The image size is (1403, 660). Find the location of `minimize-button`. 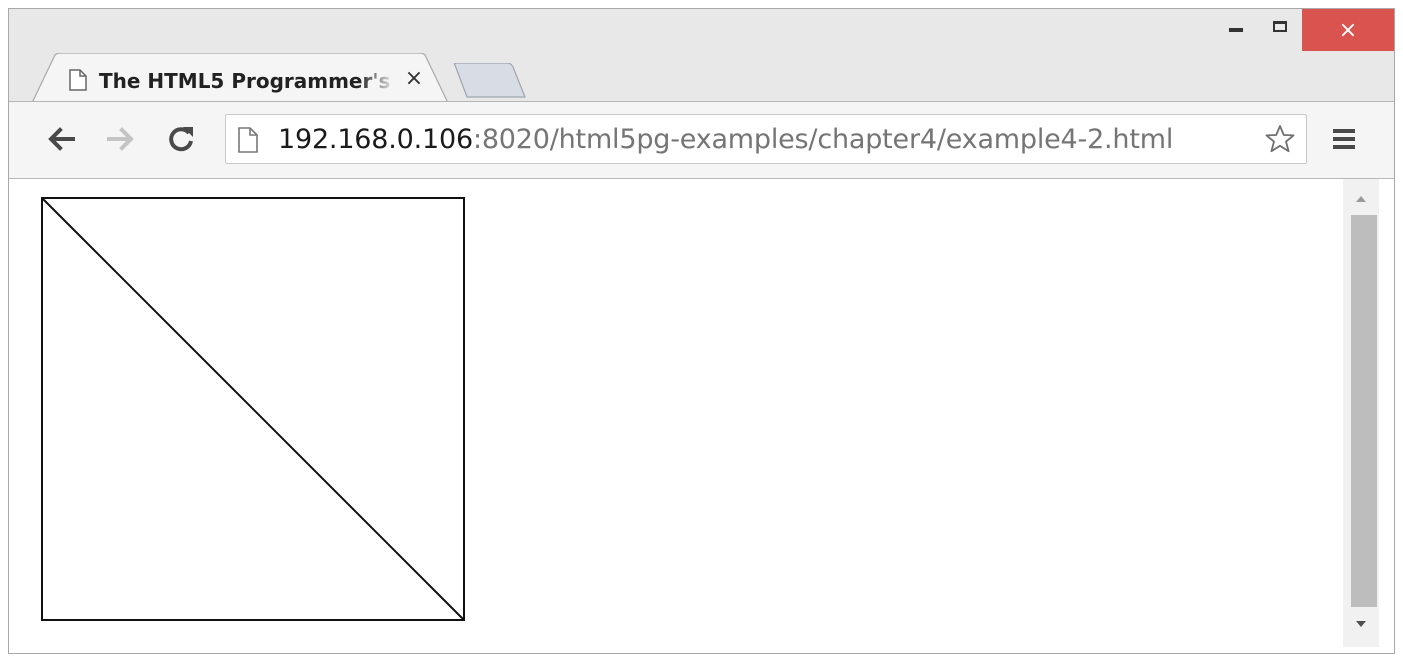

minimize-button is located at coordinates (1236, 26).